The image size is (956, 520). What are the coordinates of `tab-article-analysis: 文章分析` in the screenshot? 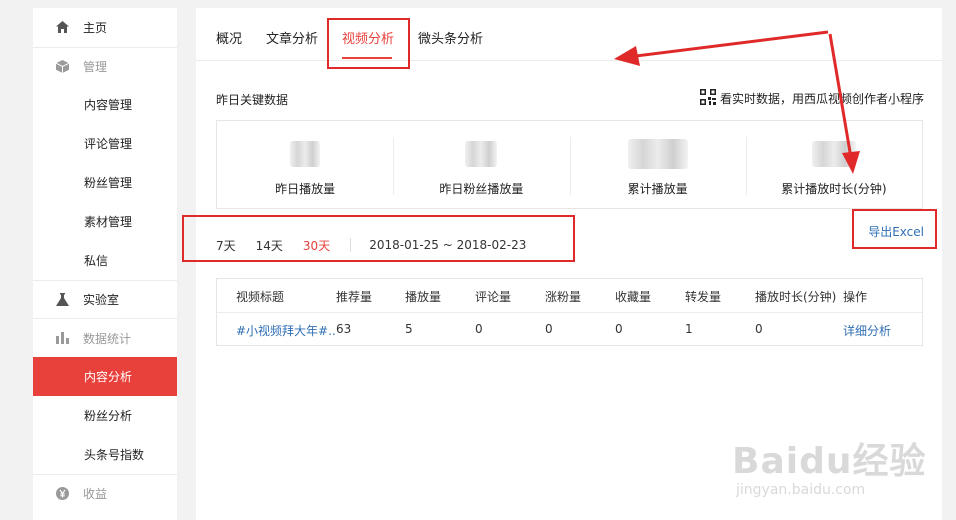 It's located at (292, 37).